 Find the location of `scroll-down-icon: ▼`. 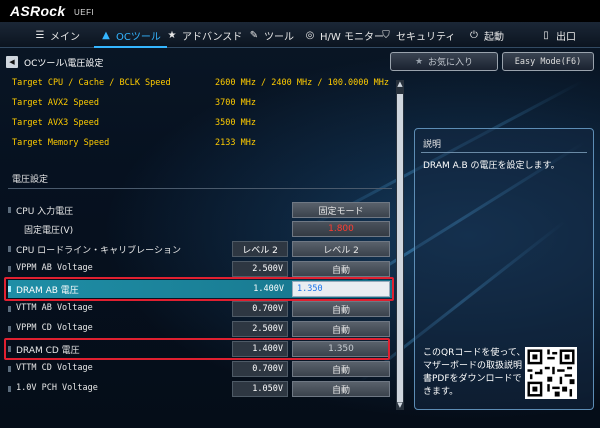

scroll-down-icon: ▼ is located at coordinates (400, 405).